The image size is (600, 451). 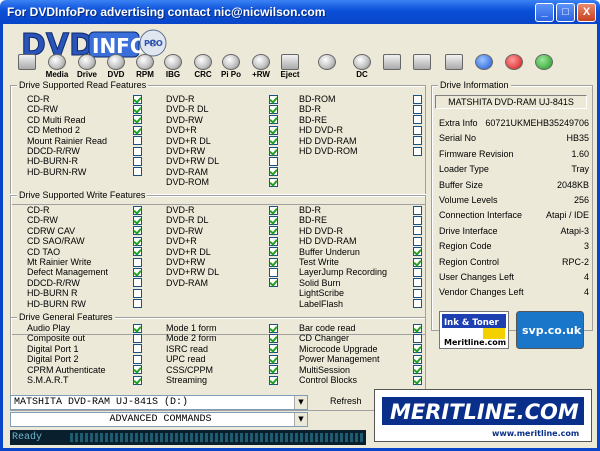 What do you see at coordinates (328, 140) in the screenshot?
I see `read-feature-label: HD DVD-RAM` at bounding box center [328, 140].